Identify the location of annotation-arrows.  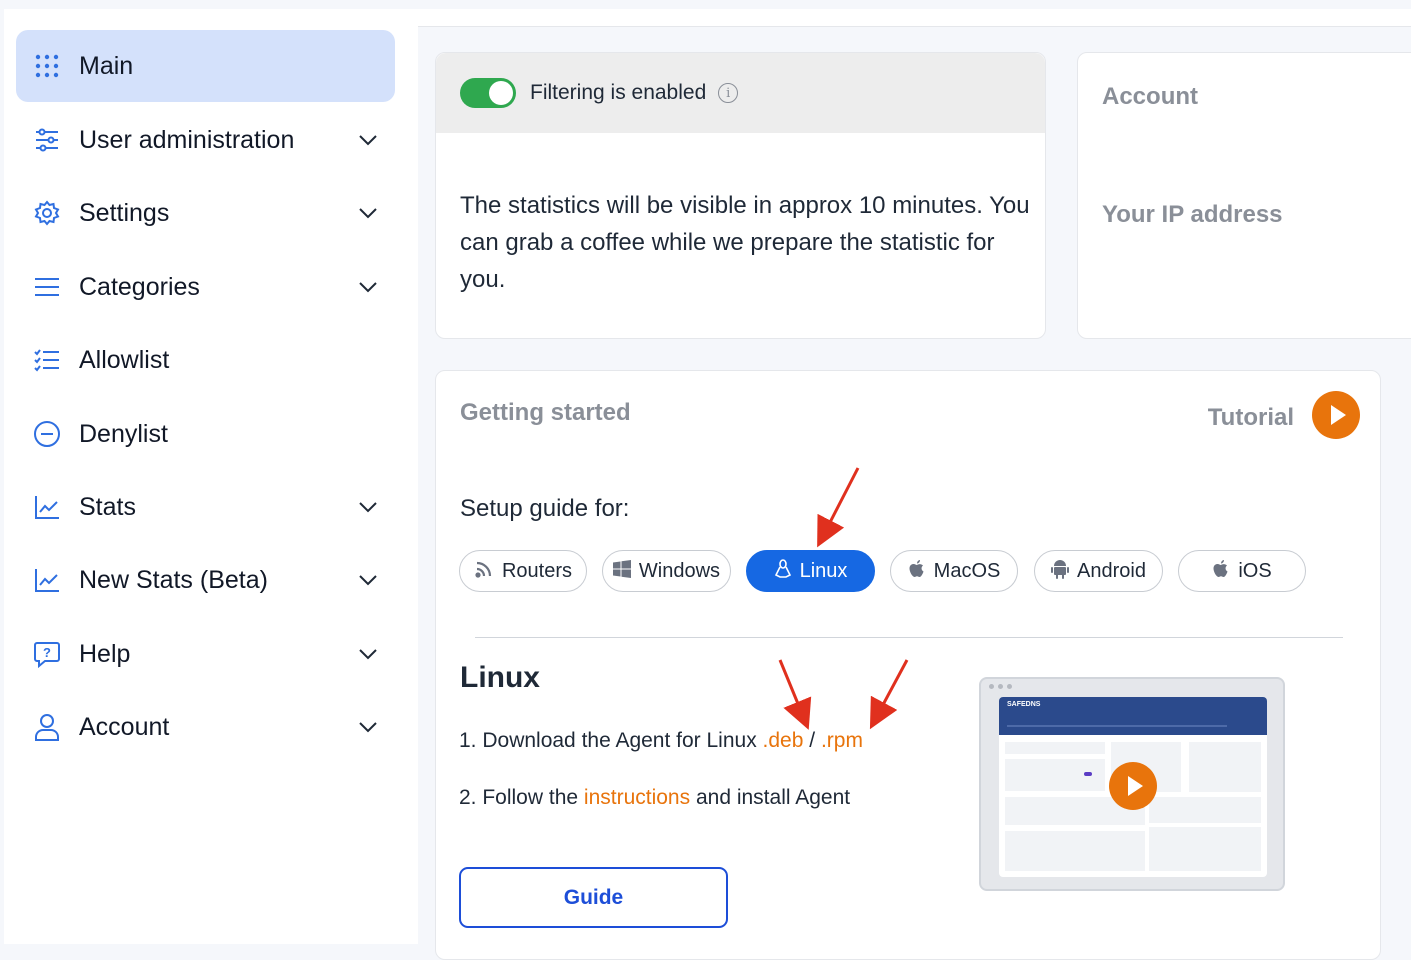
(843, 598).